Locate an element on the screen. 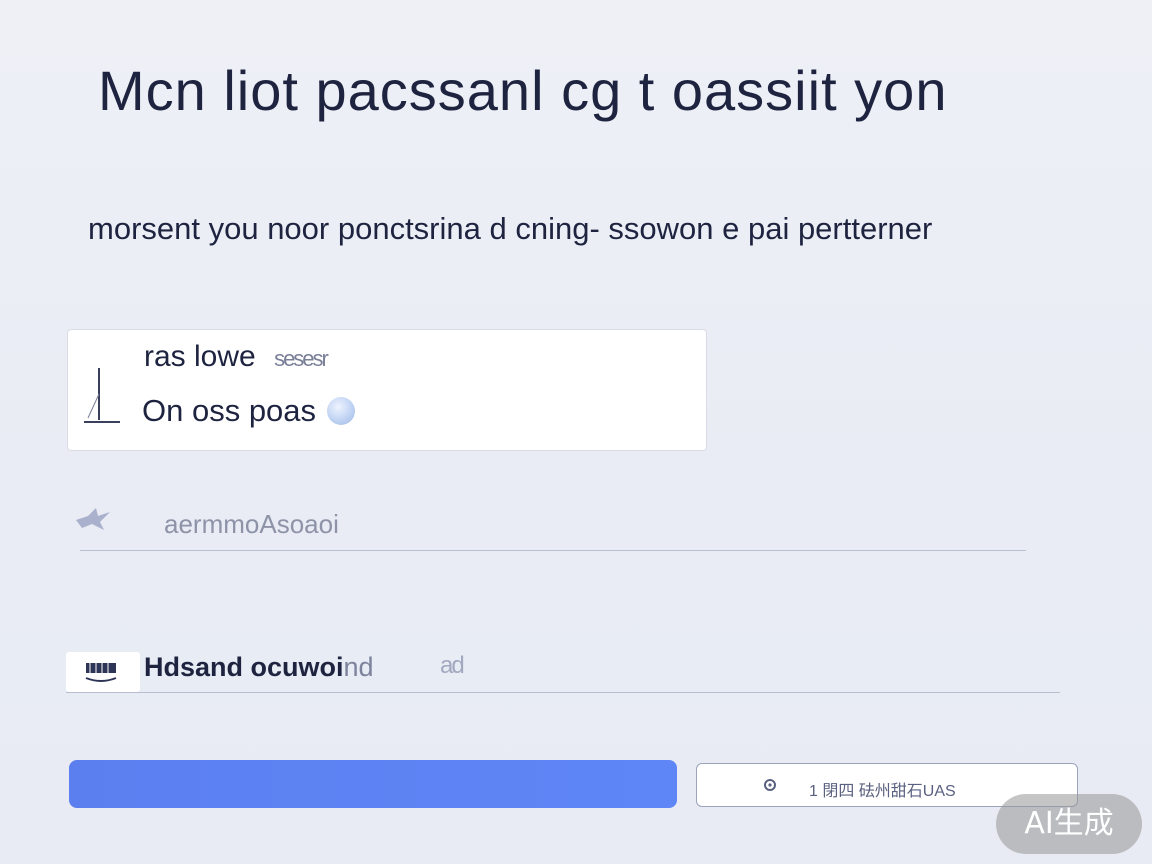 This screenshot has height=864, width=1152. keyboard-icon is located at coordinates (101, 672).